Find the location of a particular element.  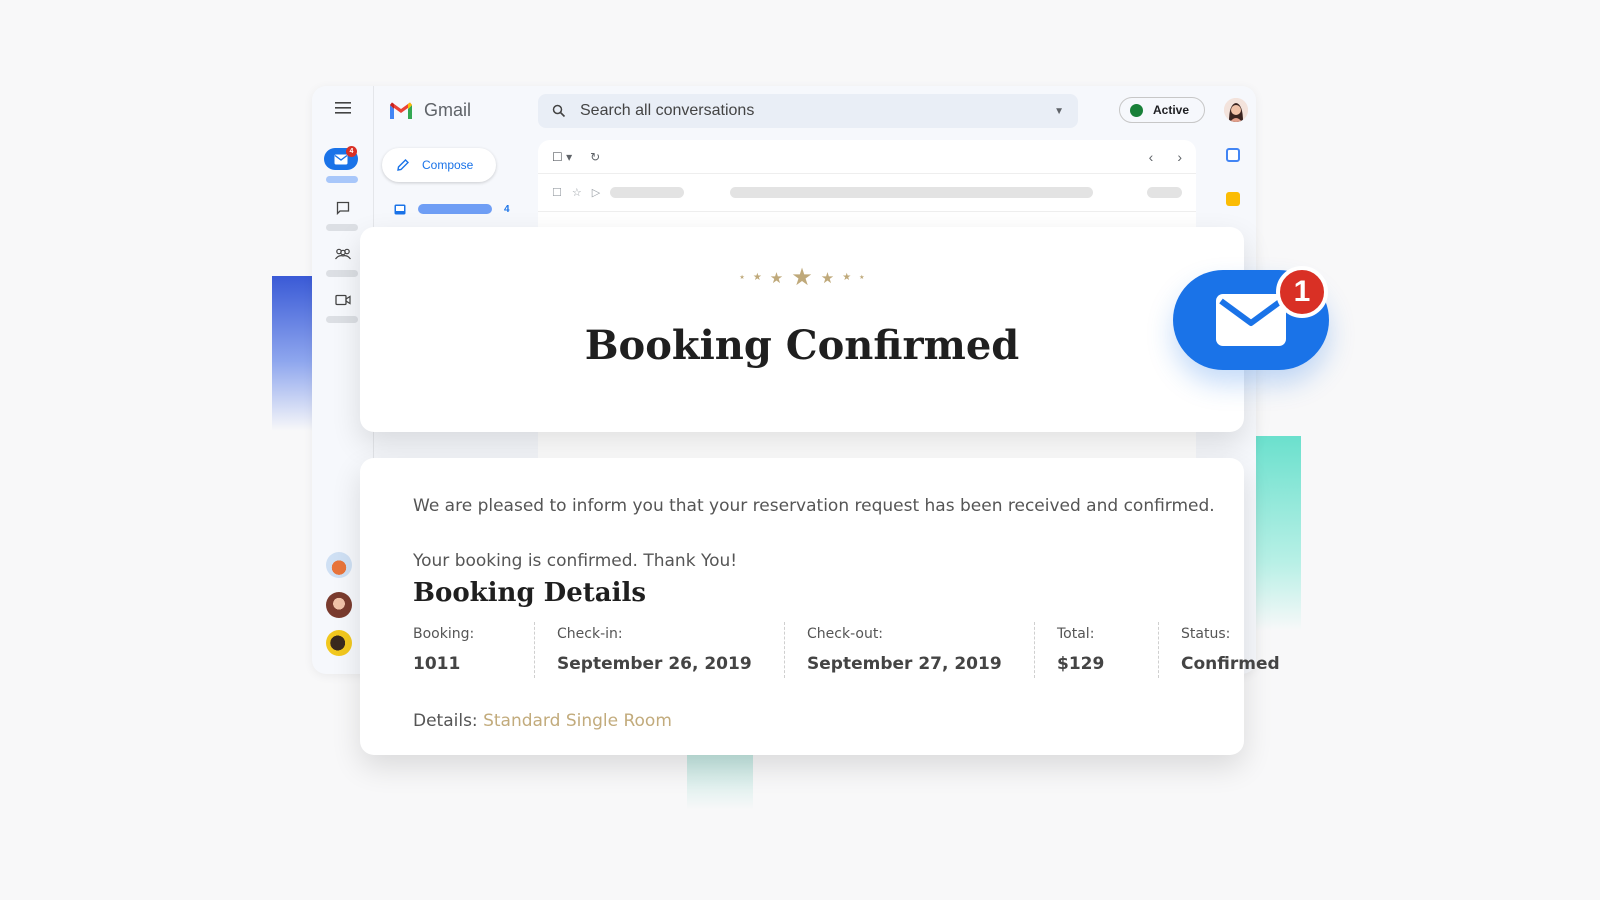

status-dot-icon is located at coordinates (1136, 110).